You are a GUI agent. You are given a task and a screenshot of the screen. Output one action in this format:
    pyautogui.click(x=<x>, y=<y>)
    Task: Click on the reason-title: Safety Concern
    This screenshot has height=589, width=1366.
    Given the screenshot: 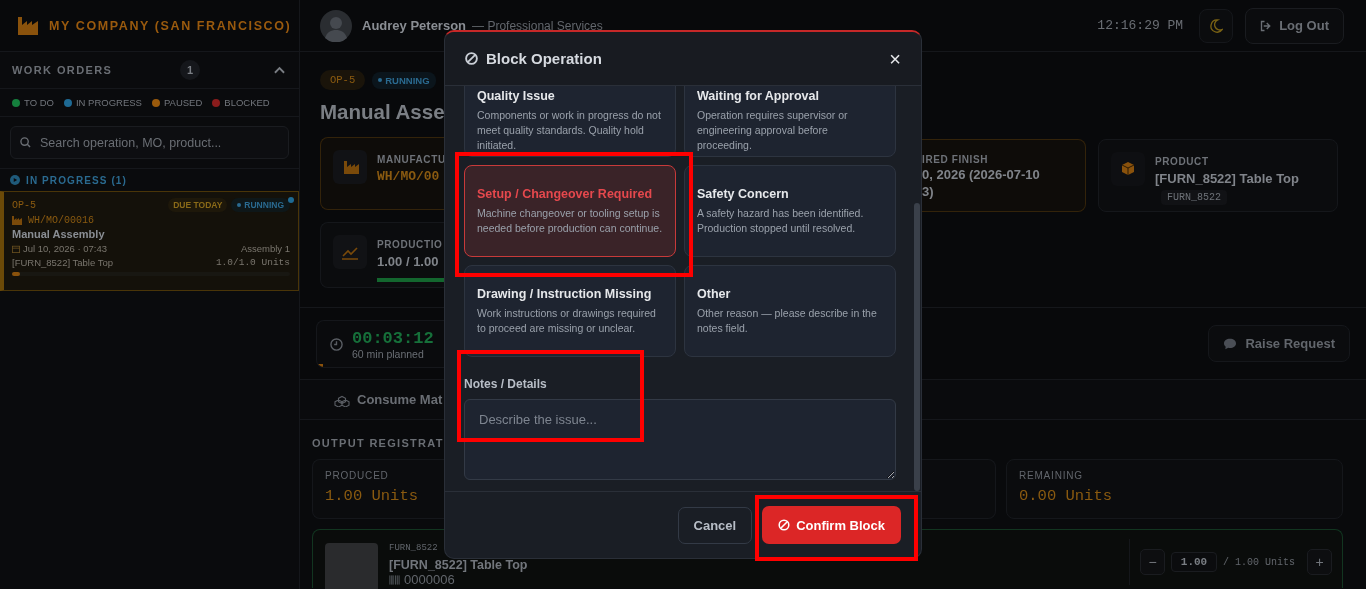 What is the action you would take?
    pyautogui.click(x=743, y=193)
    